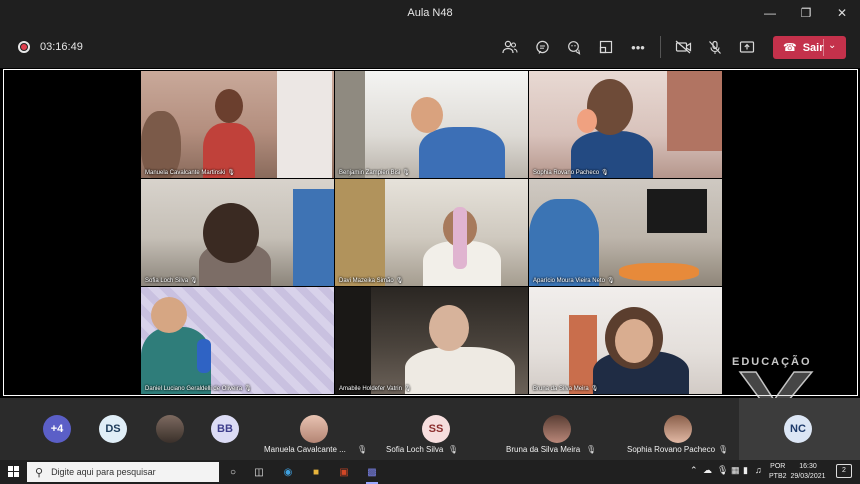  Describe the element at coordinates (747, 47) in the screenshot. I see `share-icon` at that location.